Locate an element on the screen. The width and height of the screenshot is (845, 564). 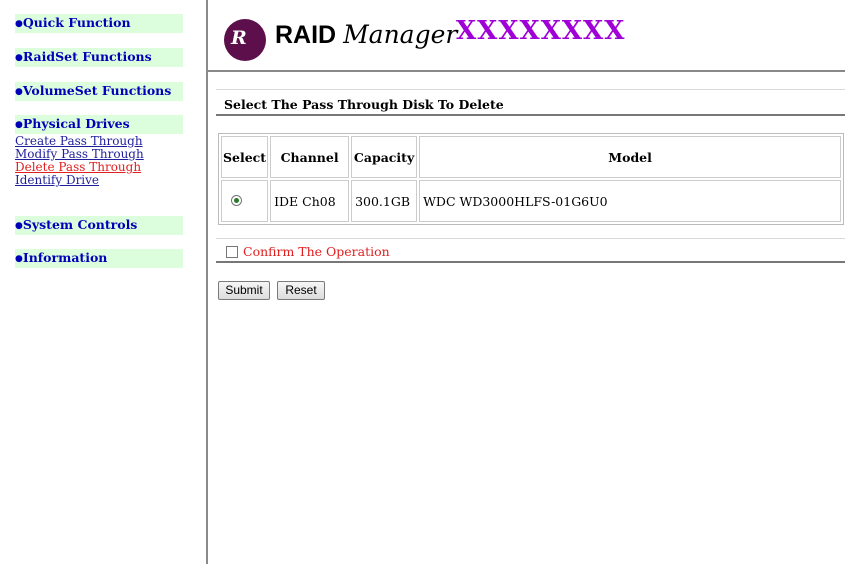
page-title: Select The Pass Through Disk To Delete is located at coordinates (364, 104).